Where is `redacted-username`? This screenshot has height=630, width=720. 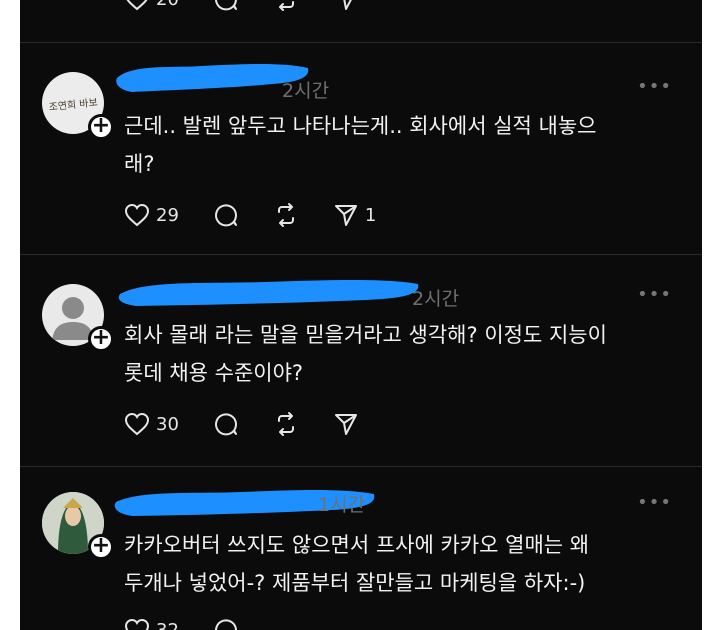 redacted-username is located at coordinates (268, 293).